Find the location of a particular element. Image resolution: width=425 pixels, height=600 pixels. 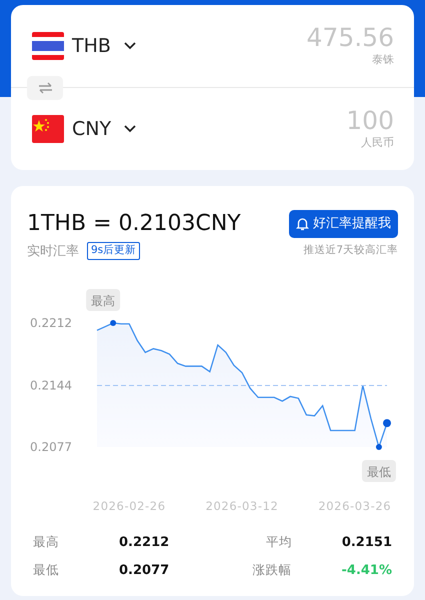

currency-selector: CNY is located at coordinates (105, 129).